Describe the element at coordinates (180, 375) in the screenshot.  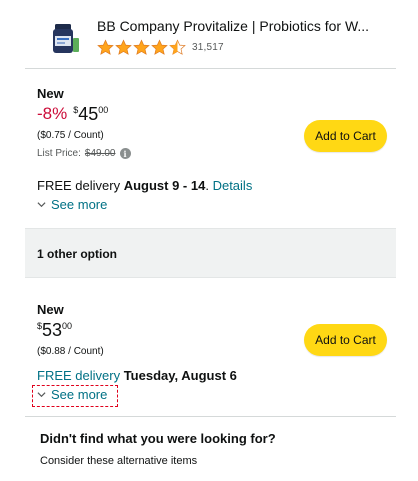
I see `delivery-date: Tuesday, August 6` at that location.